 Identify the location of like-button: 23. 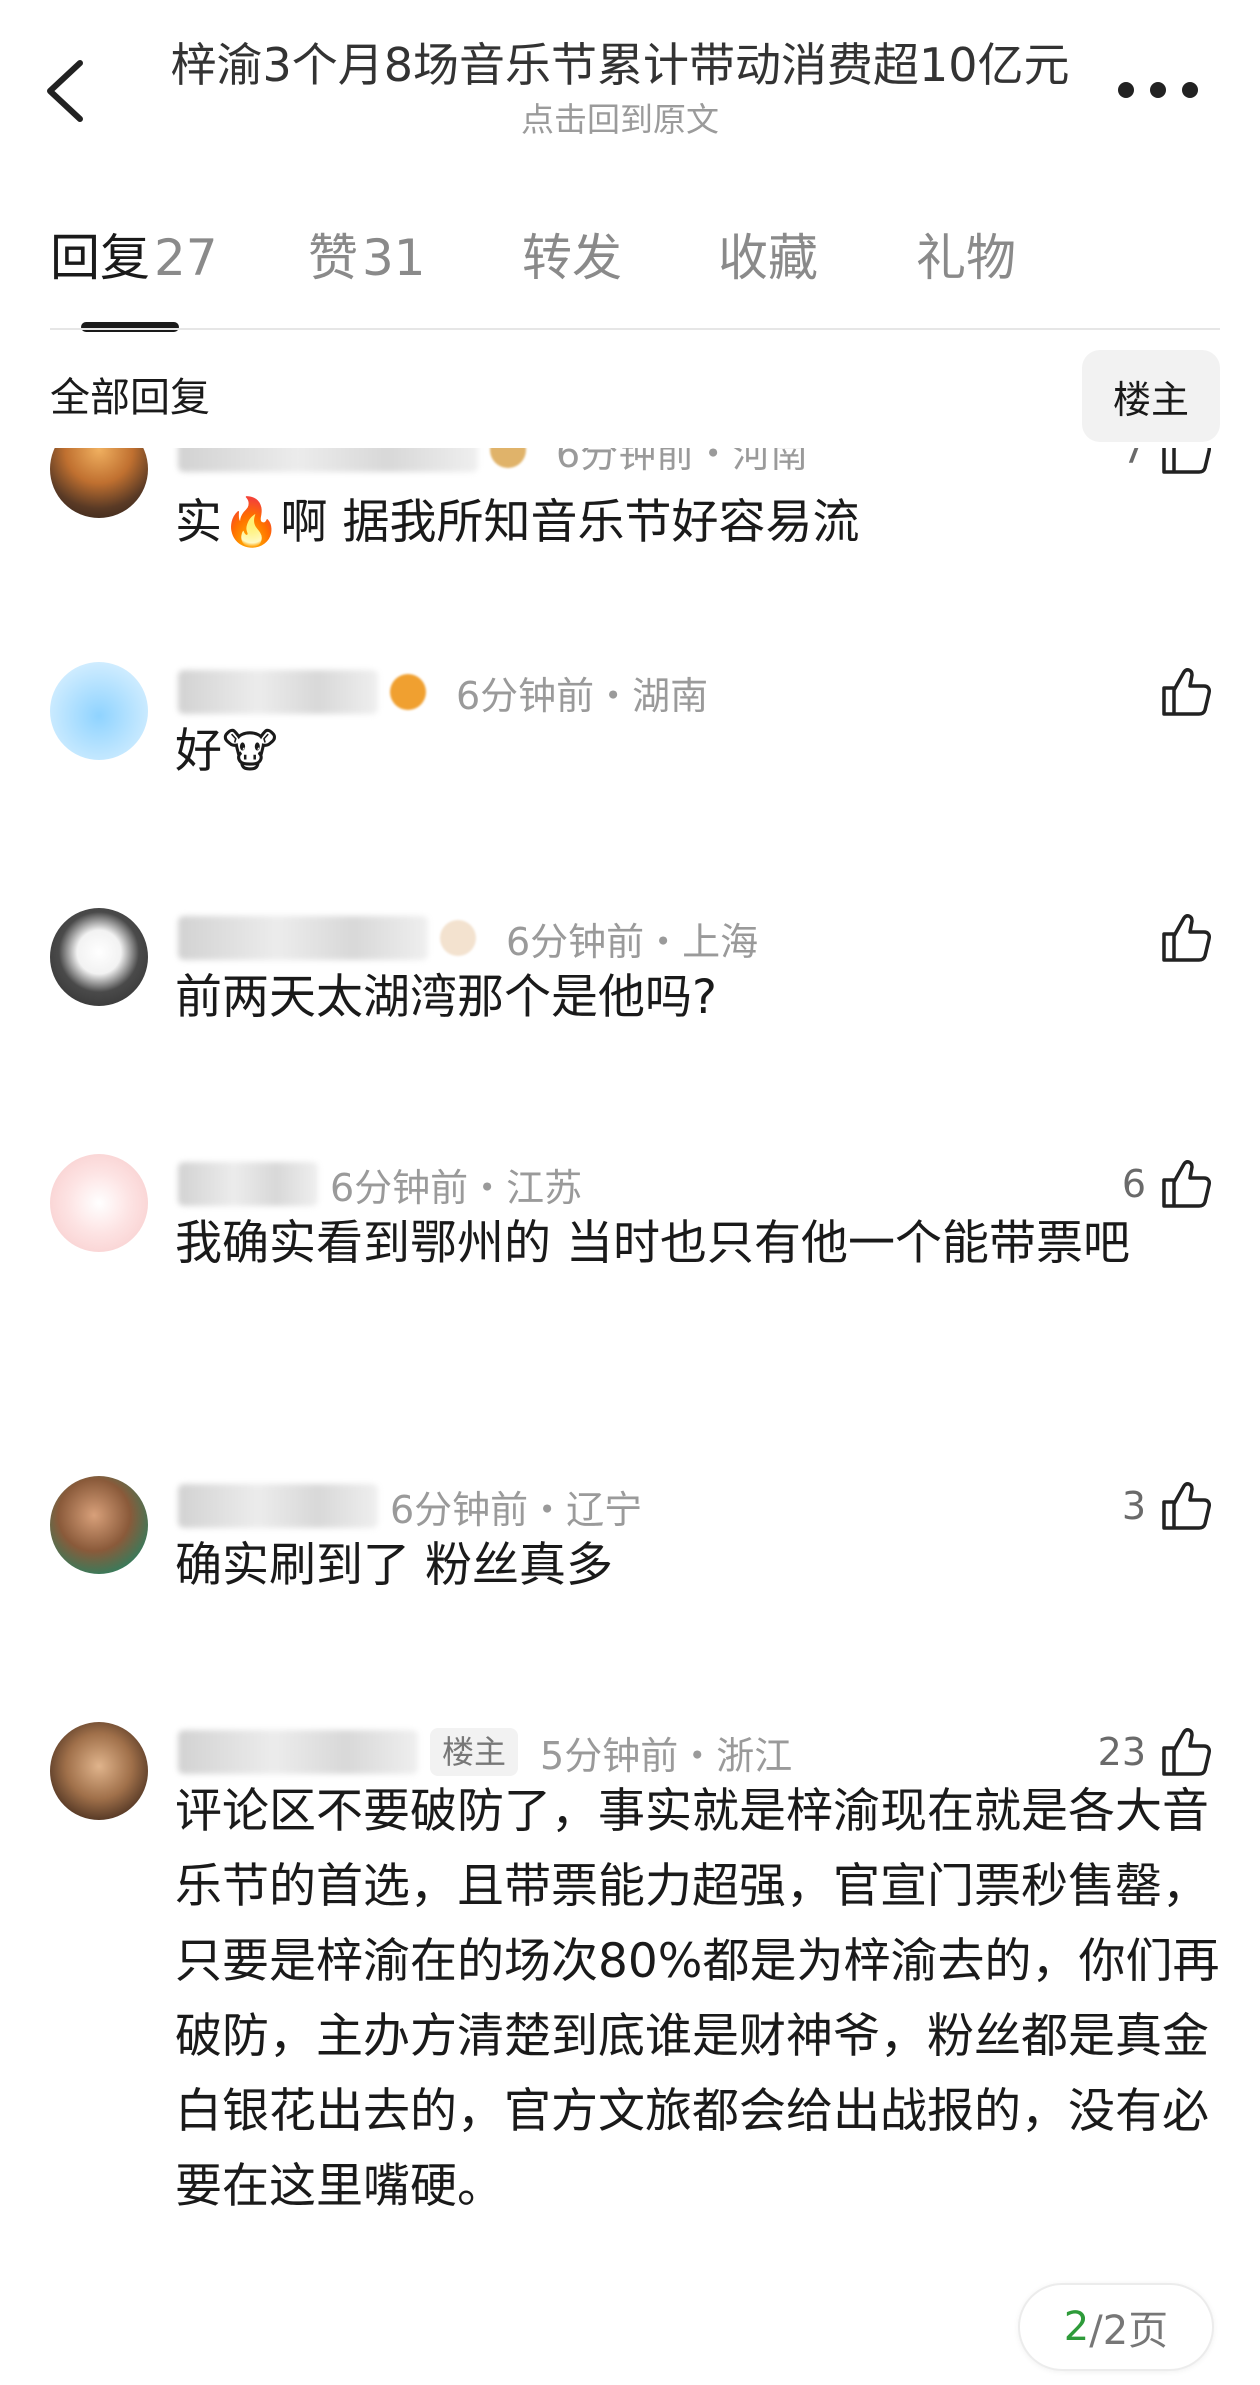
(1156, 1752).